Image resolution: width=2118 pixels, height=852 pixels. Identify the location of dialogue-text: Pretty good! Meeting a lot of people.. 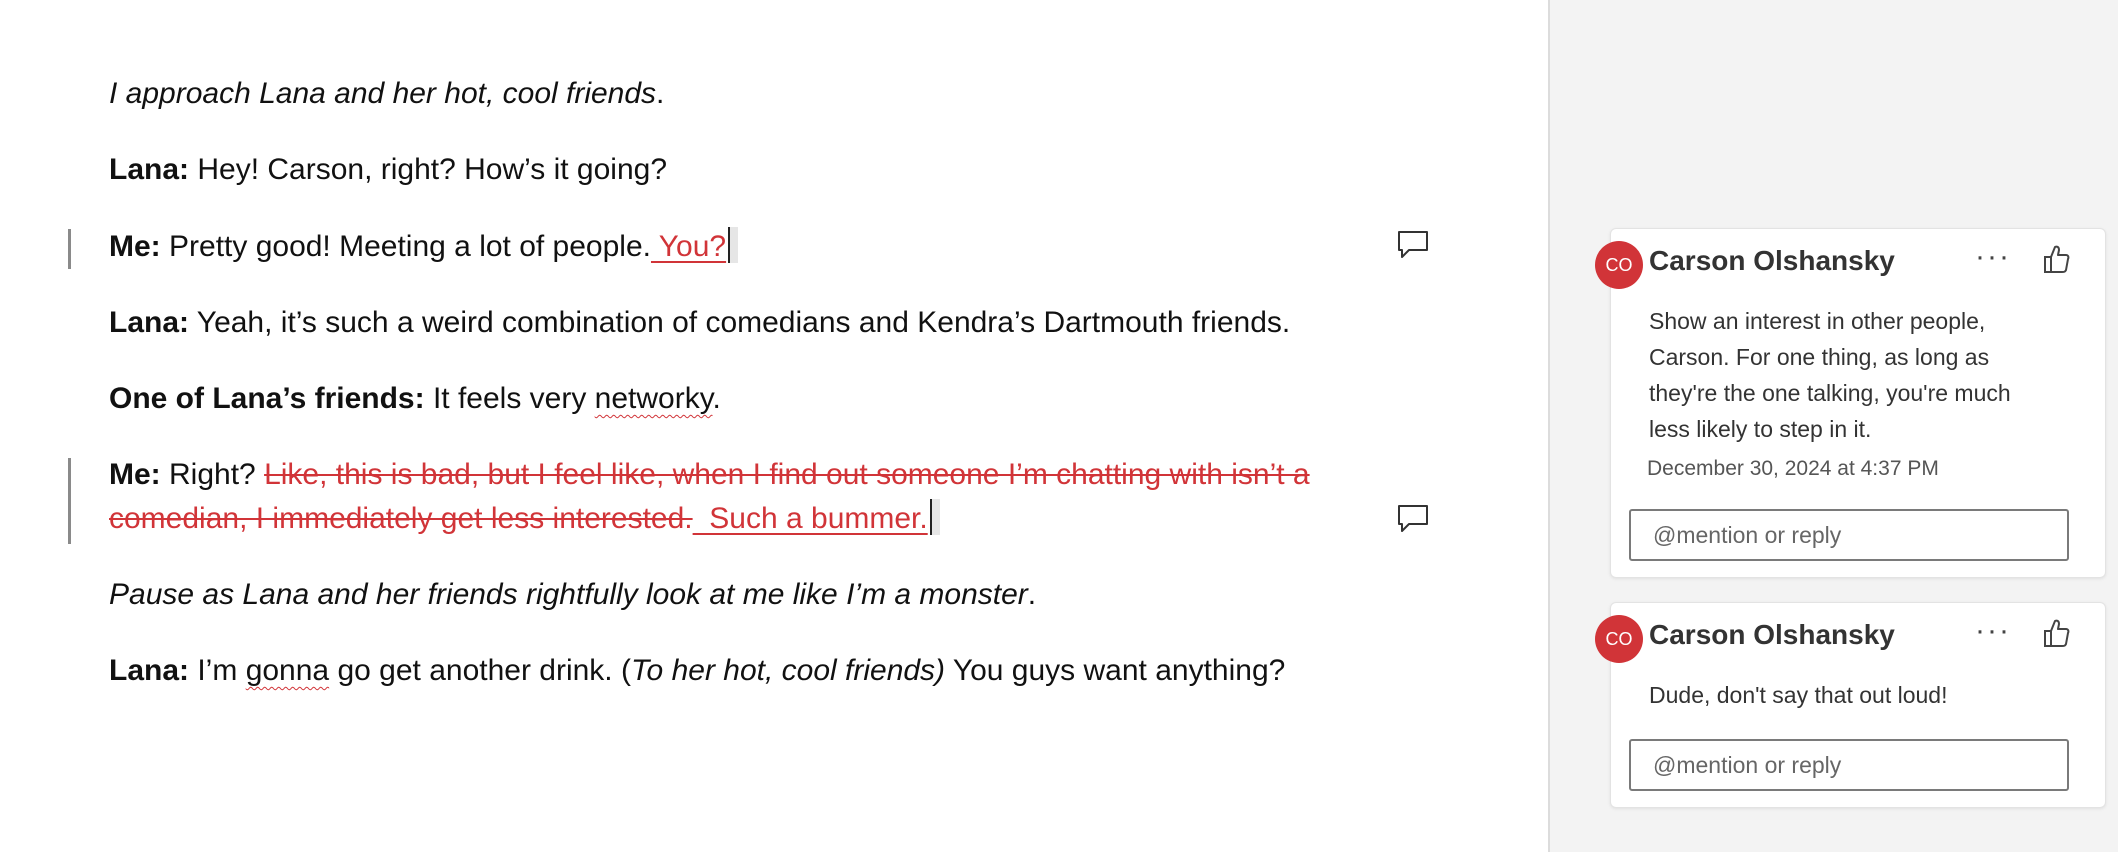
(405, 246).